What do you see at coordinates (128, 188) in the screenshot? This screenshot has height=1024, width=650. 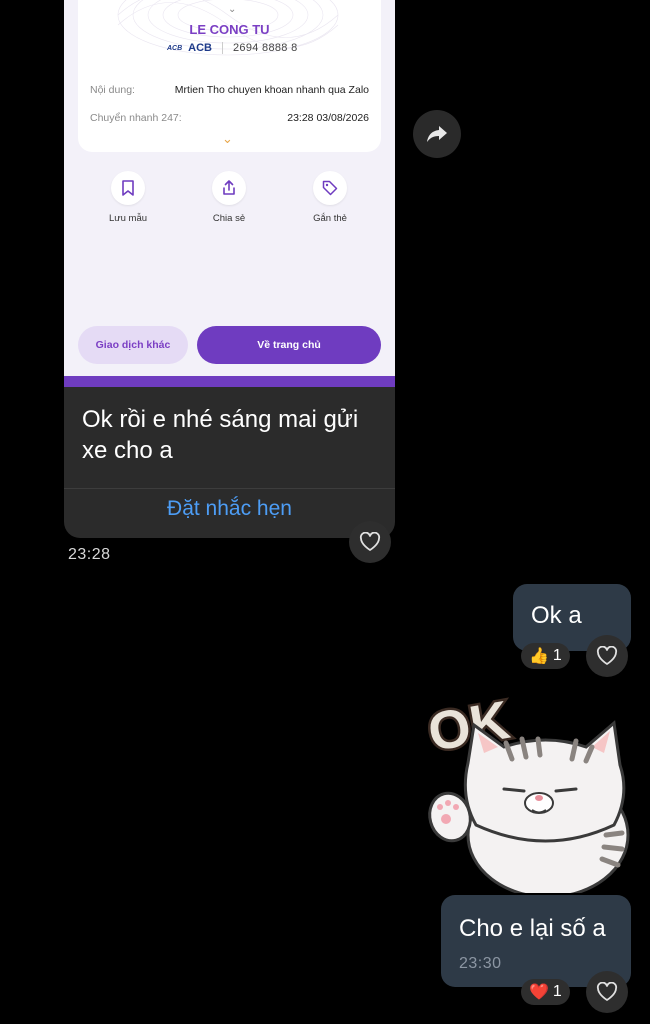 I see `bookmark-icon` at bounding box center [128, 188].